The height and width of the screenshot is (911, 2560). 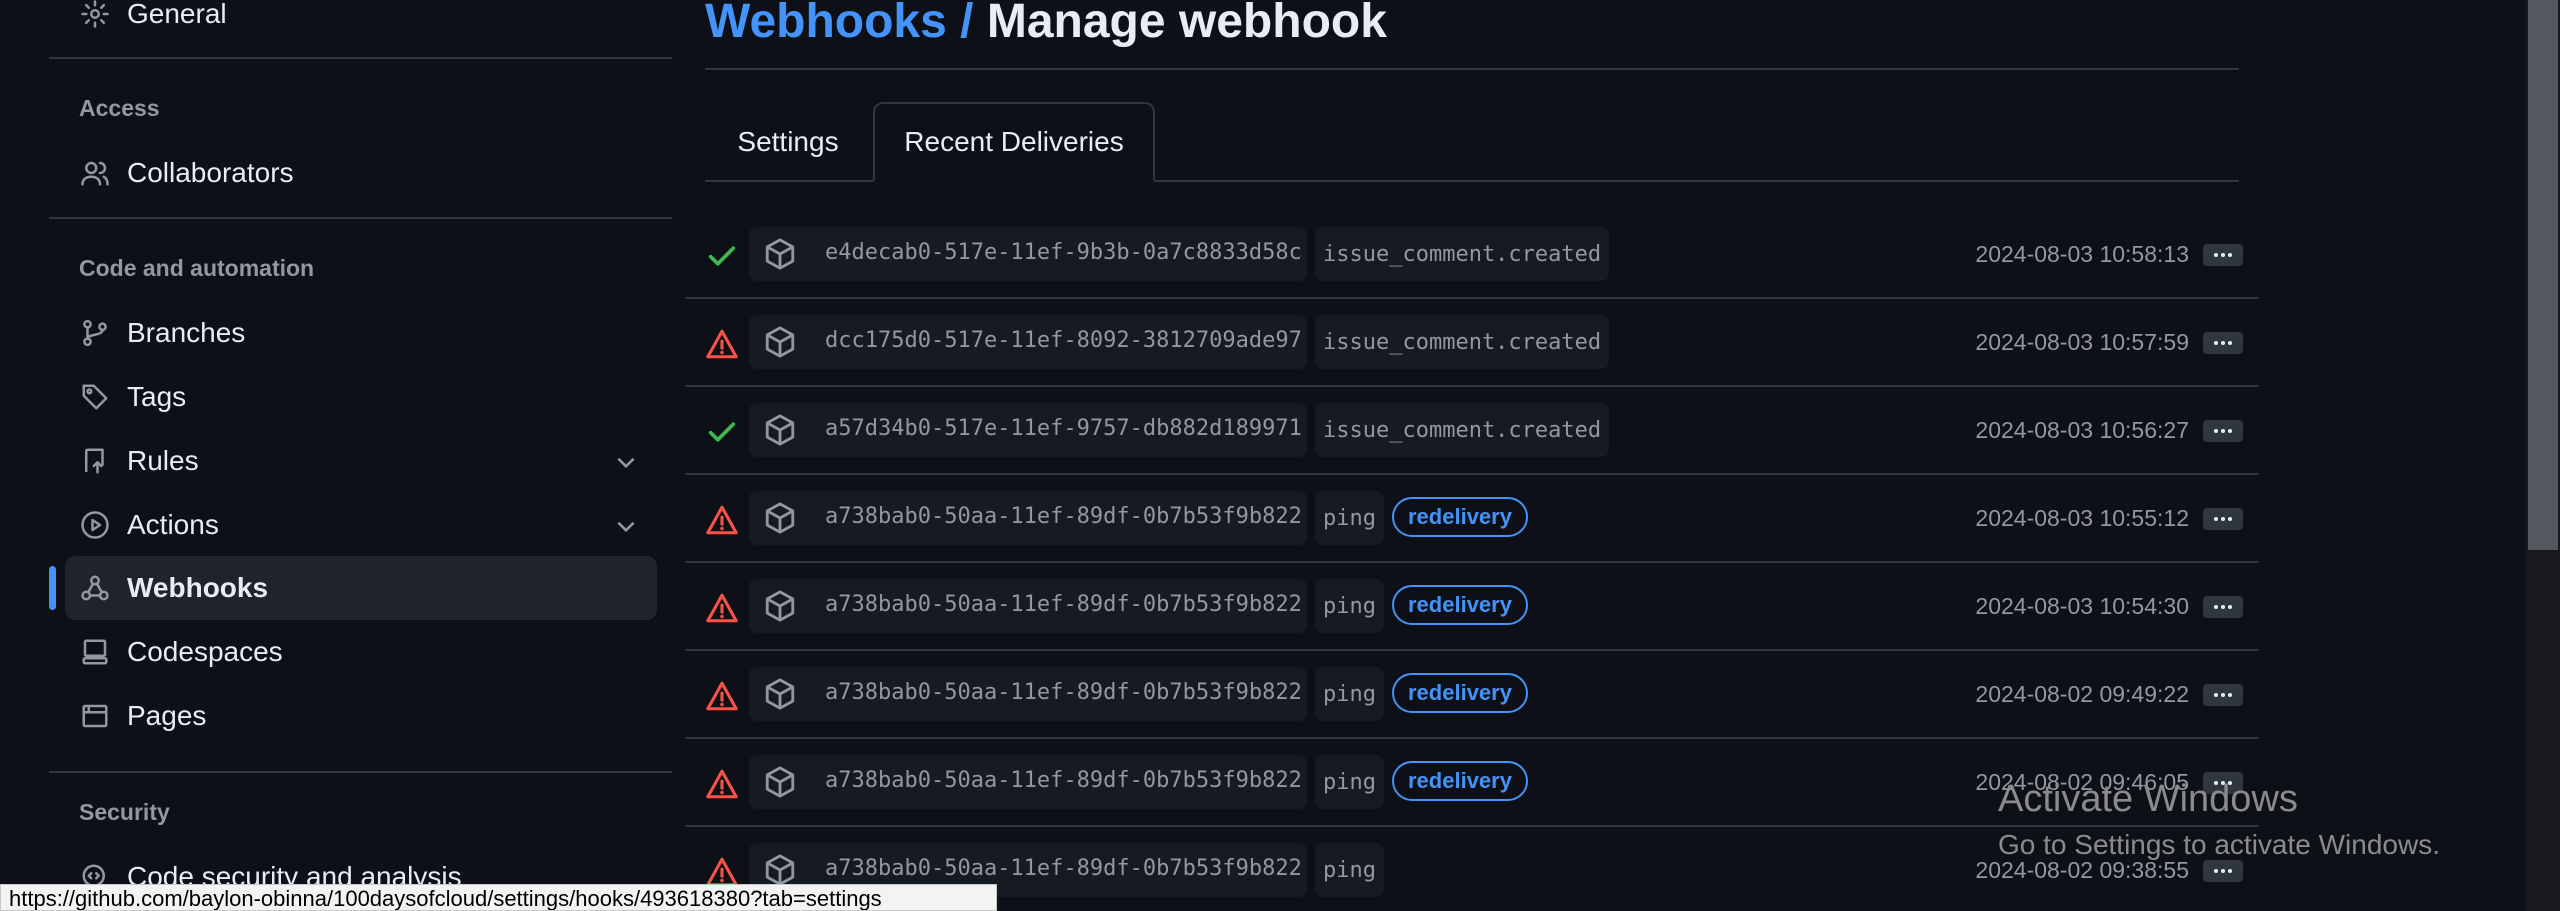 What do you see at coordinates (95, 15) in the screenshot?
I see `gear-icon` at bounding box center [95, 15].